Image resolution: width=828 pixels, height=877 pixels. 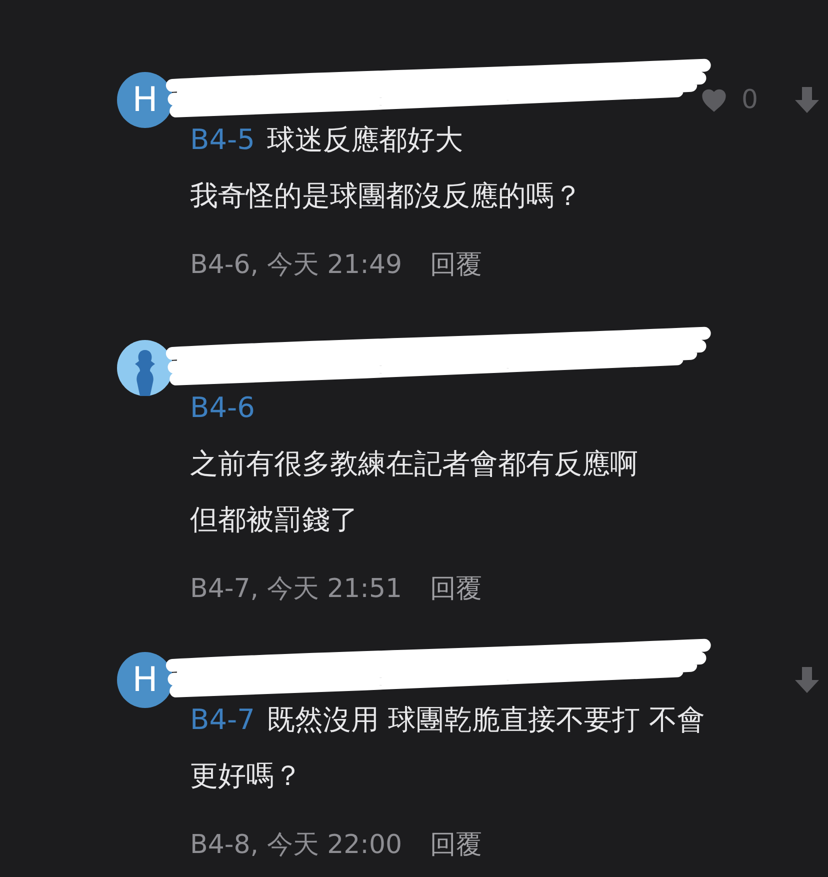 I want to click on reply-link: B4-5, so click(x=222, y=139).